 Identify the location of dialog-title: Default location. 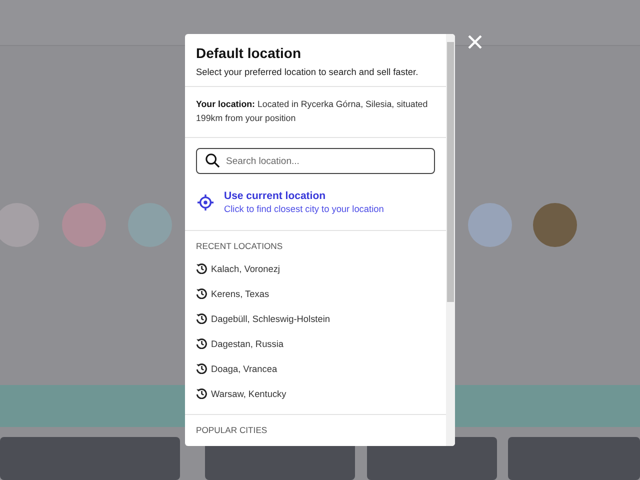
(249, 53).